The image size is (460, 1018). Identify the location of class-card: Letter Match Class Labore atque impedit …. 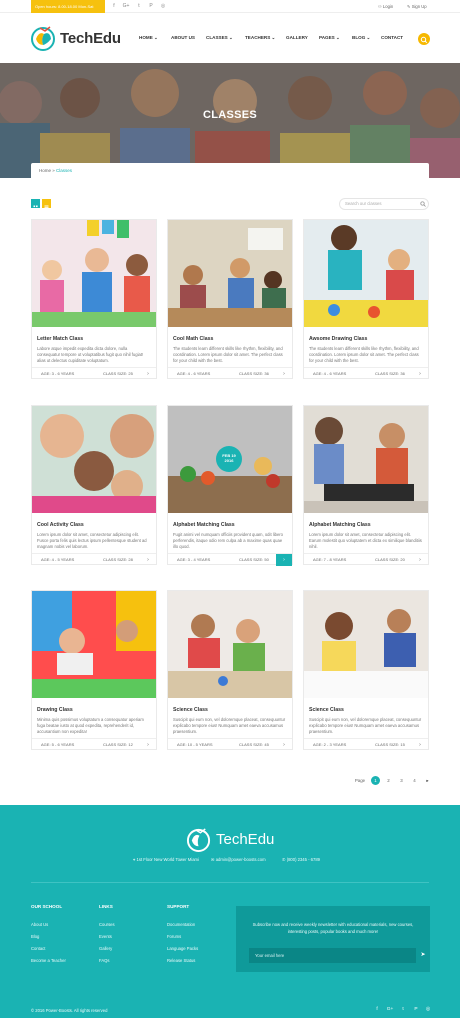
(94, 299).